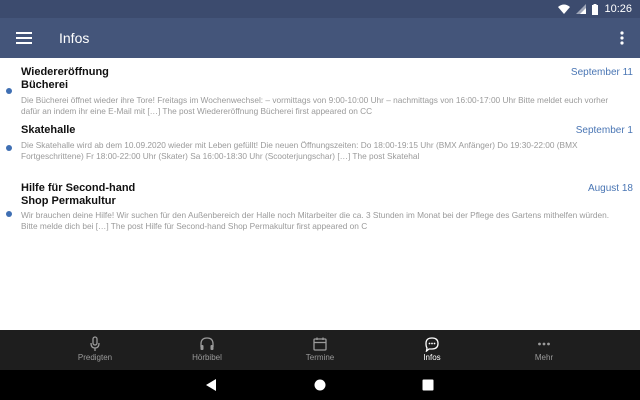 The width and height of the screenshot is (640, 400). What do you see at coordinates (207, 357) in the screenshot?
I see `nav-label: Hörbibel` at bounding box center [207, 357].